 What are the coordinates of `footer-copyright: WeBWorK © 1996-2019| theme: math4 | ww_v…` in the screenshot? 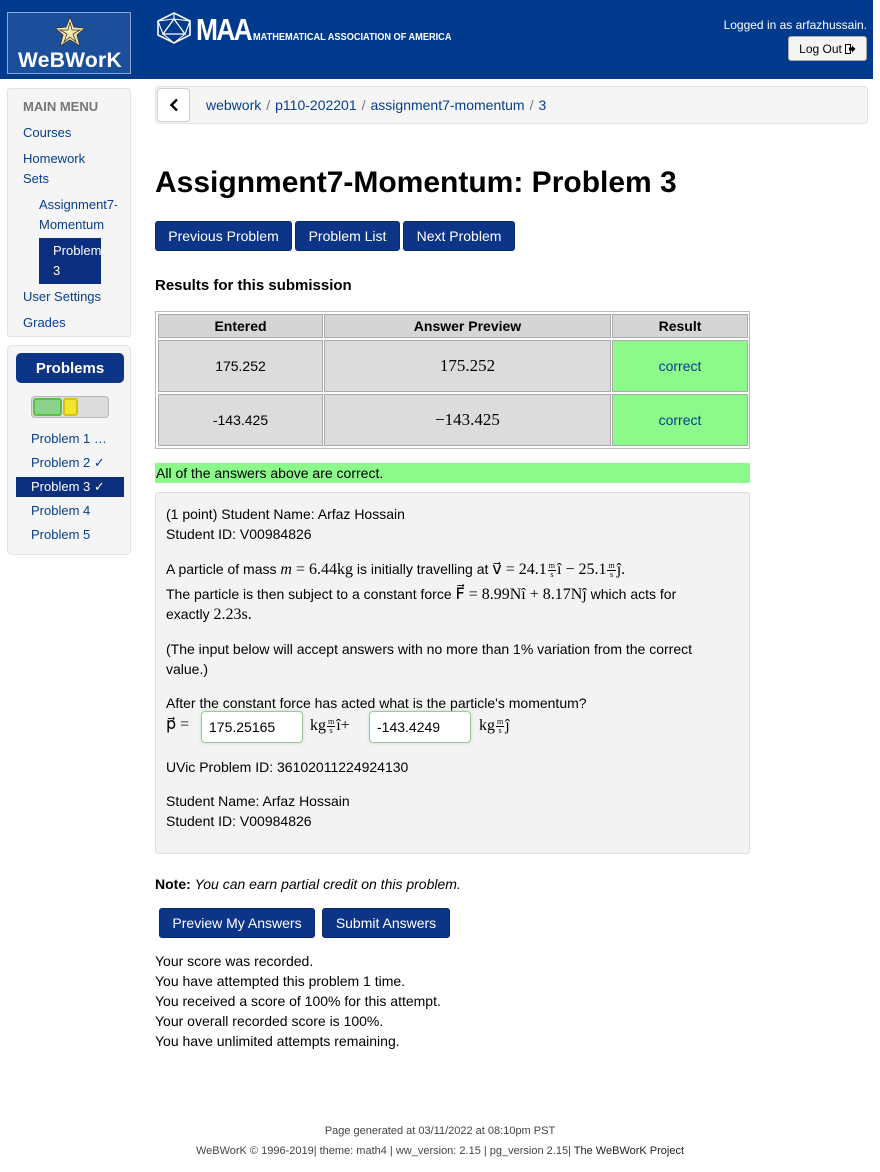 It's located at (440, 1151).